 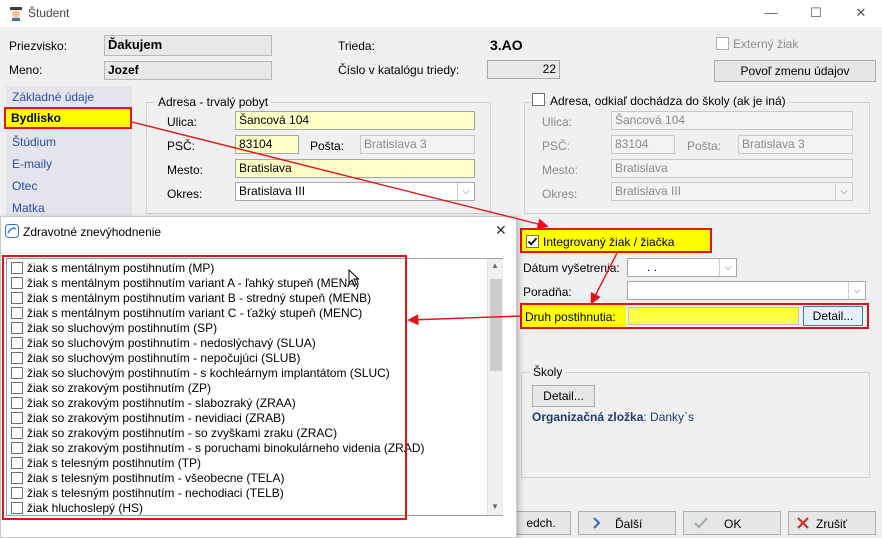 I want to click on arrow-disability-to-list, so click(x=465, y=320).